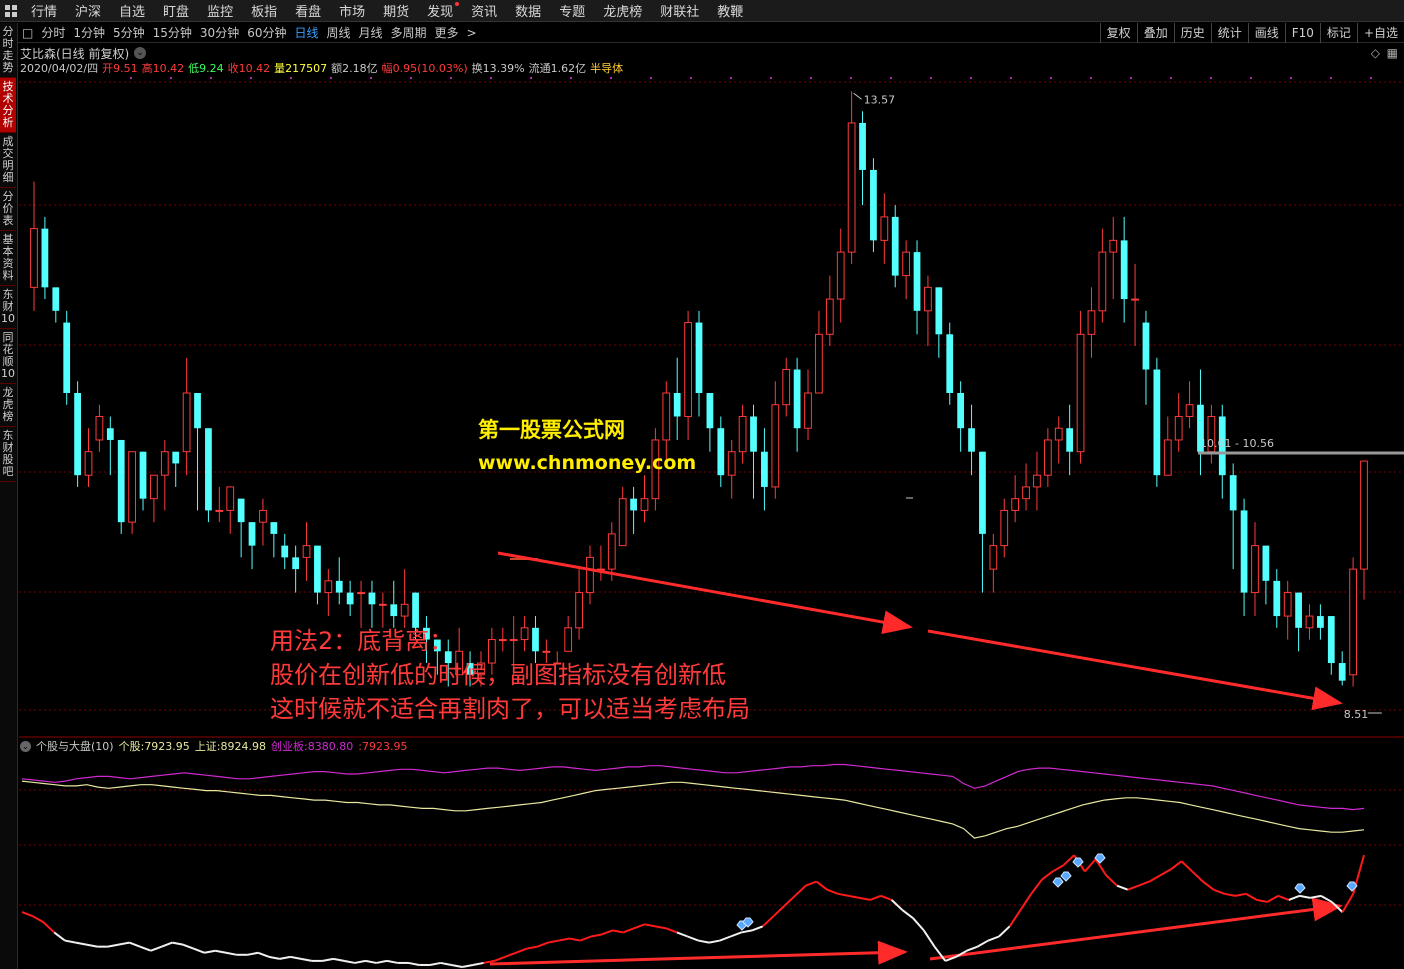  What do you see at coordinates (25, 746) in the screenshot?
I see `indicator-settings-icon: ⌄` at bounding box center [25, 746].